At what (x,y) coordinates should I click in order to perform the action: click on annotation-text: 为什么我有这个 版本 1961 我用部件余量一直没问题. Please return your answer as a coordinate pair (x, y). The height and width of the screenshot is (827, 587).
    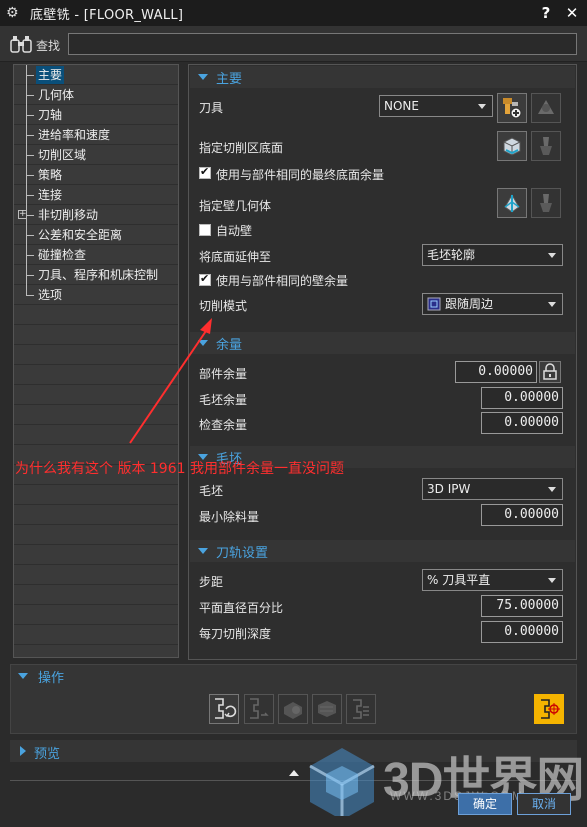
    Looking at the image, I should click on (179, 469).